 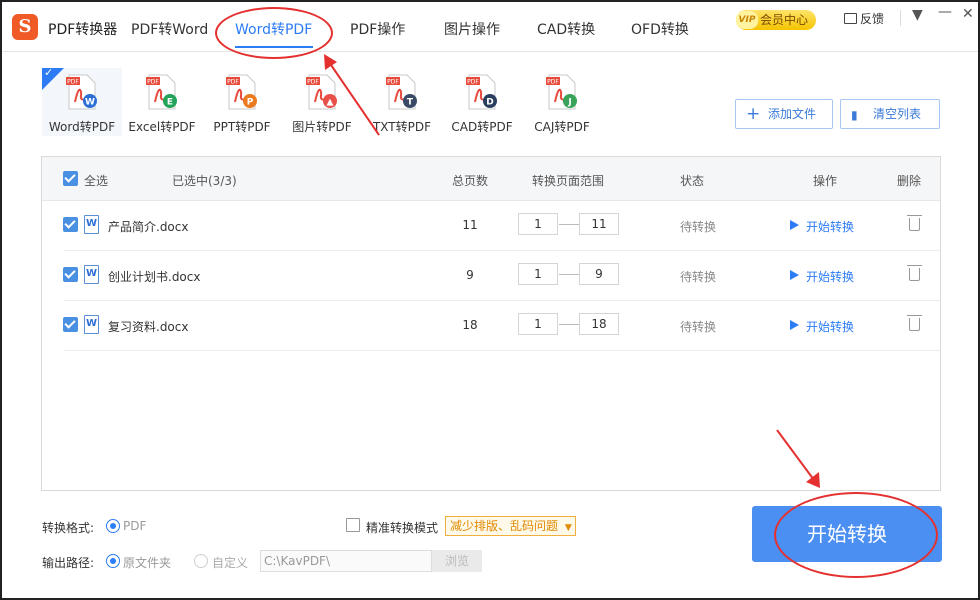 I want to click on nav-pdf-to-word: PDF转Word, so click(x=169, y=29).